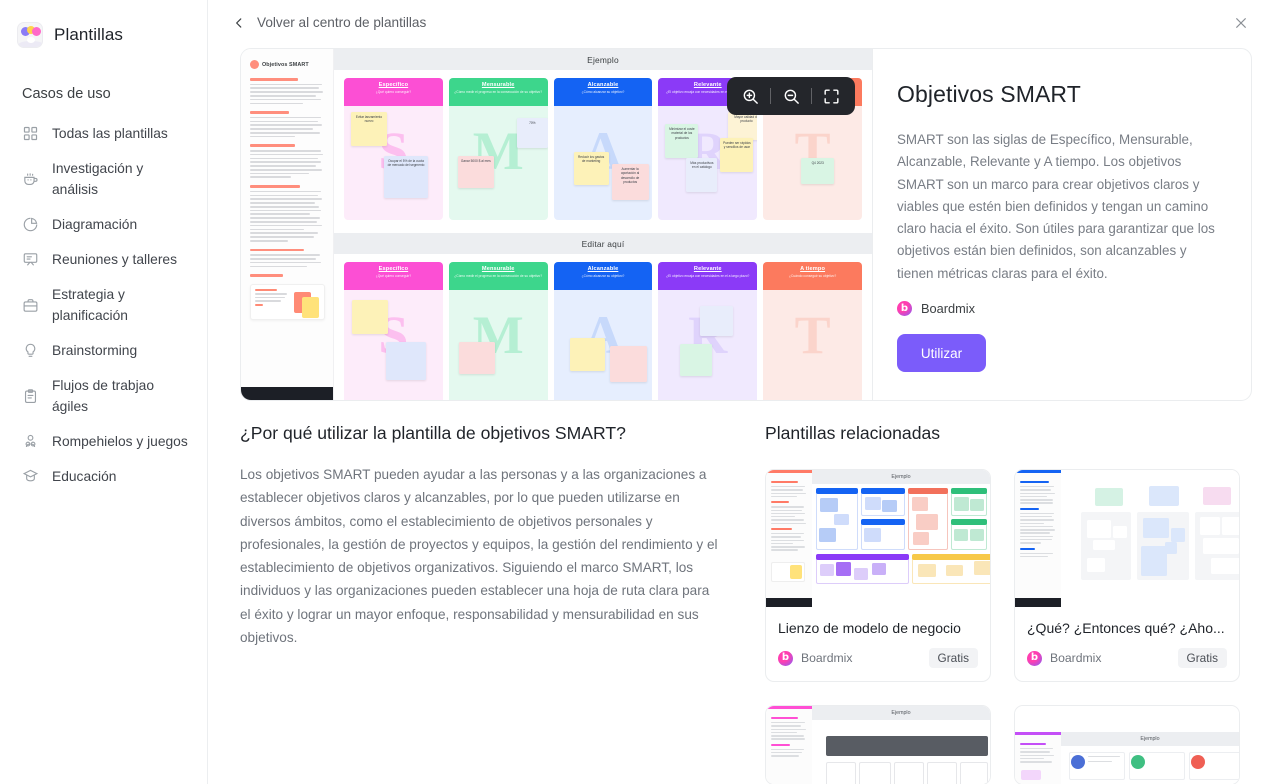 The height and width of the screenshot is (784, 1272). Describe the element at coordinates (771, 96) in the screenshot. I see `toolbar-divider` at that location.